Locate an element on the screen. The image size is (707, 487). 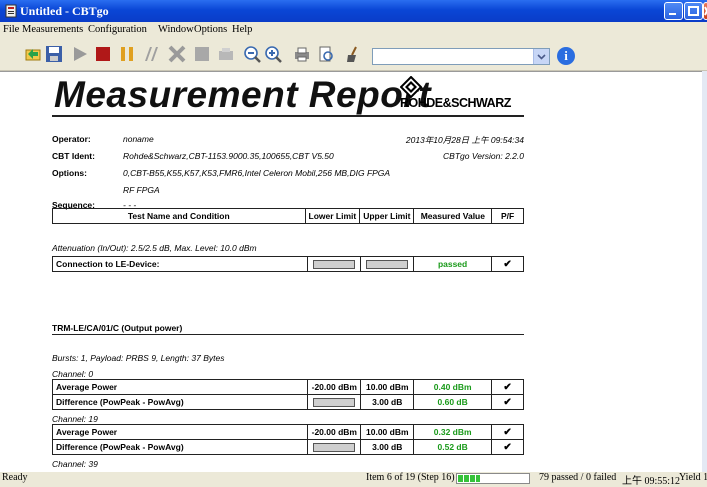
menu-help: Help is located at coordinates (242, 29).